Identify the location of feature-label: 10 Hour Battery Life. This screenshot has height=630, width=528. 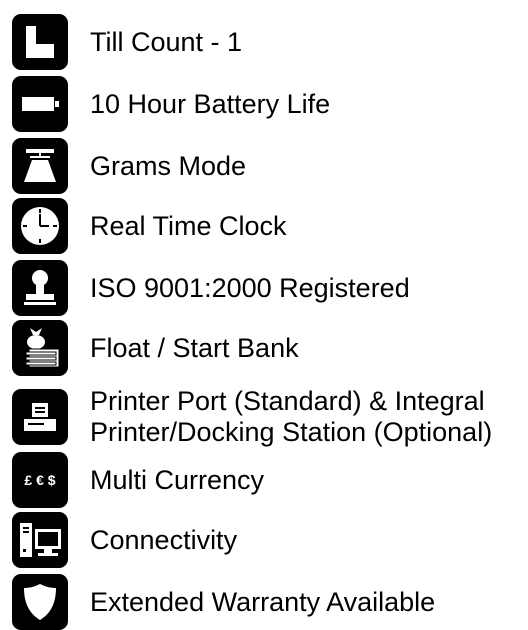
(210, 103).